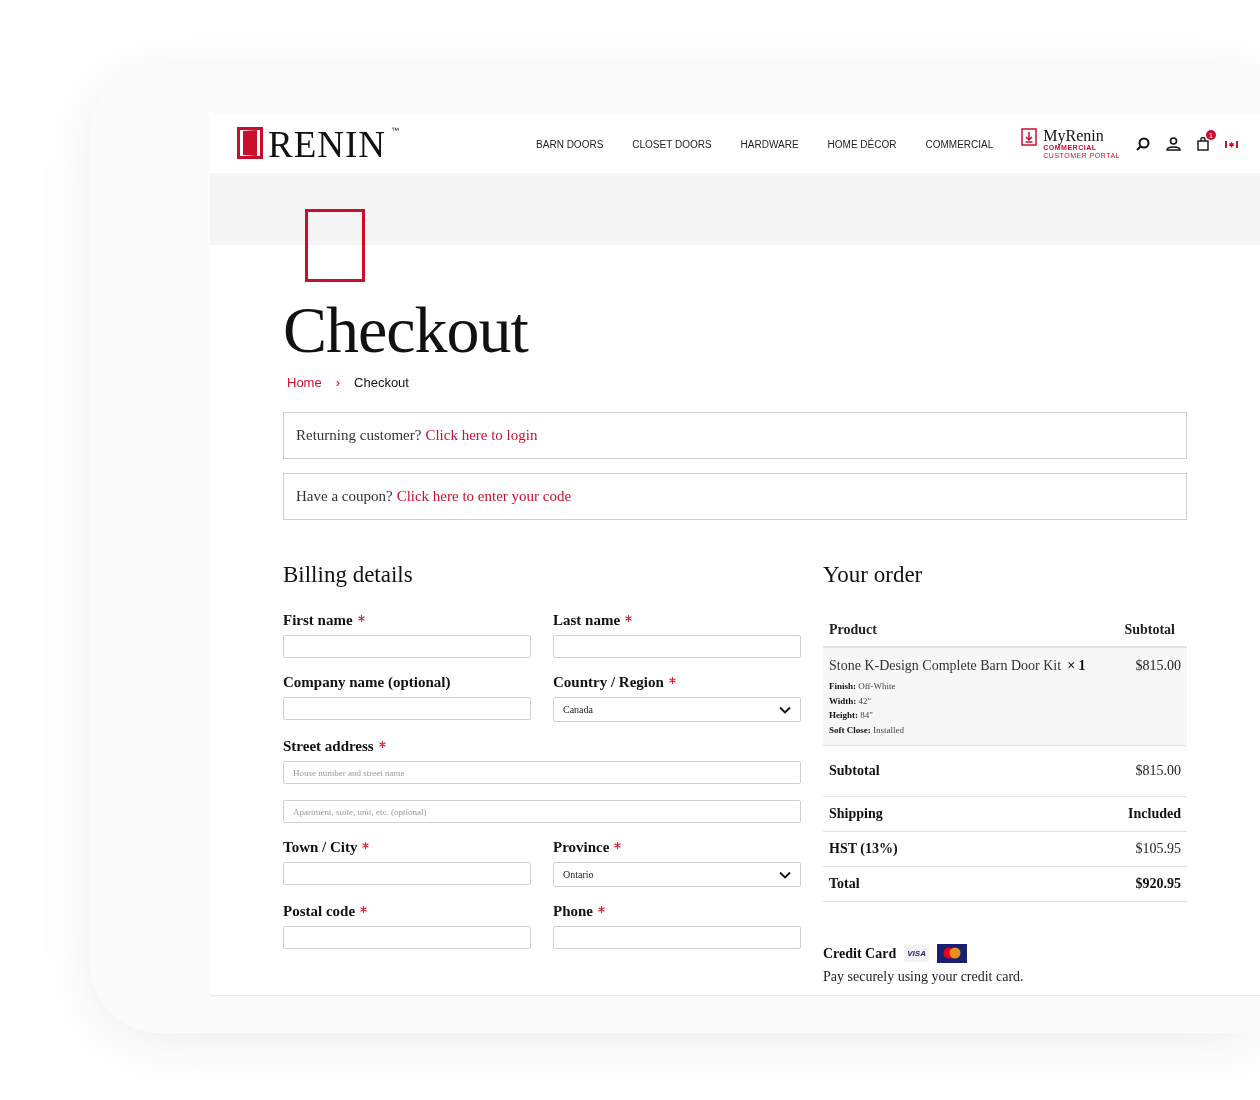  Describe the element at coordinates (1173, 144) in the screenshot. I see `user-icon` at that location.